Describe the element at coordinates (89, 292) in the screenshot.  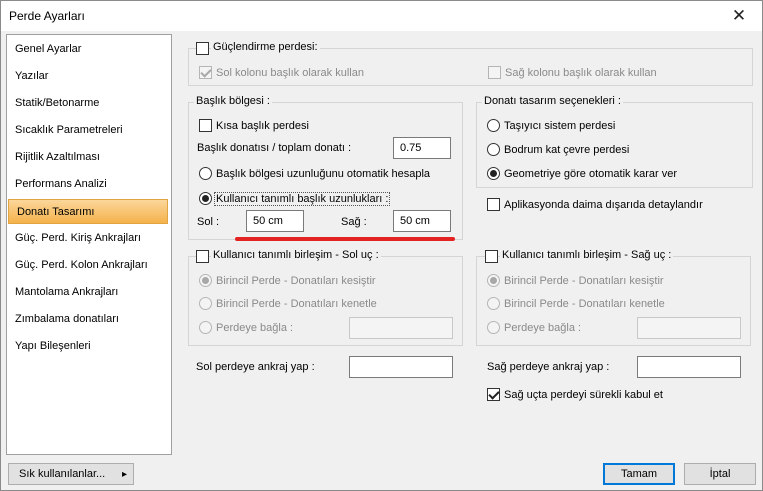
I see `sidebar-item-mantolama-ankrajlari: Mantolama Ankrajları` at that location.